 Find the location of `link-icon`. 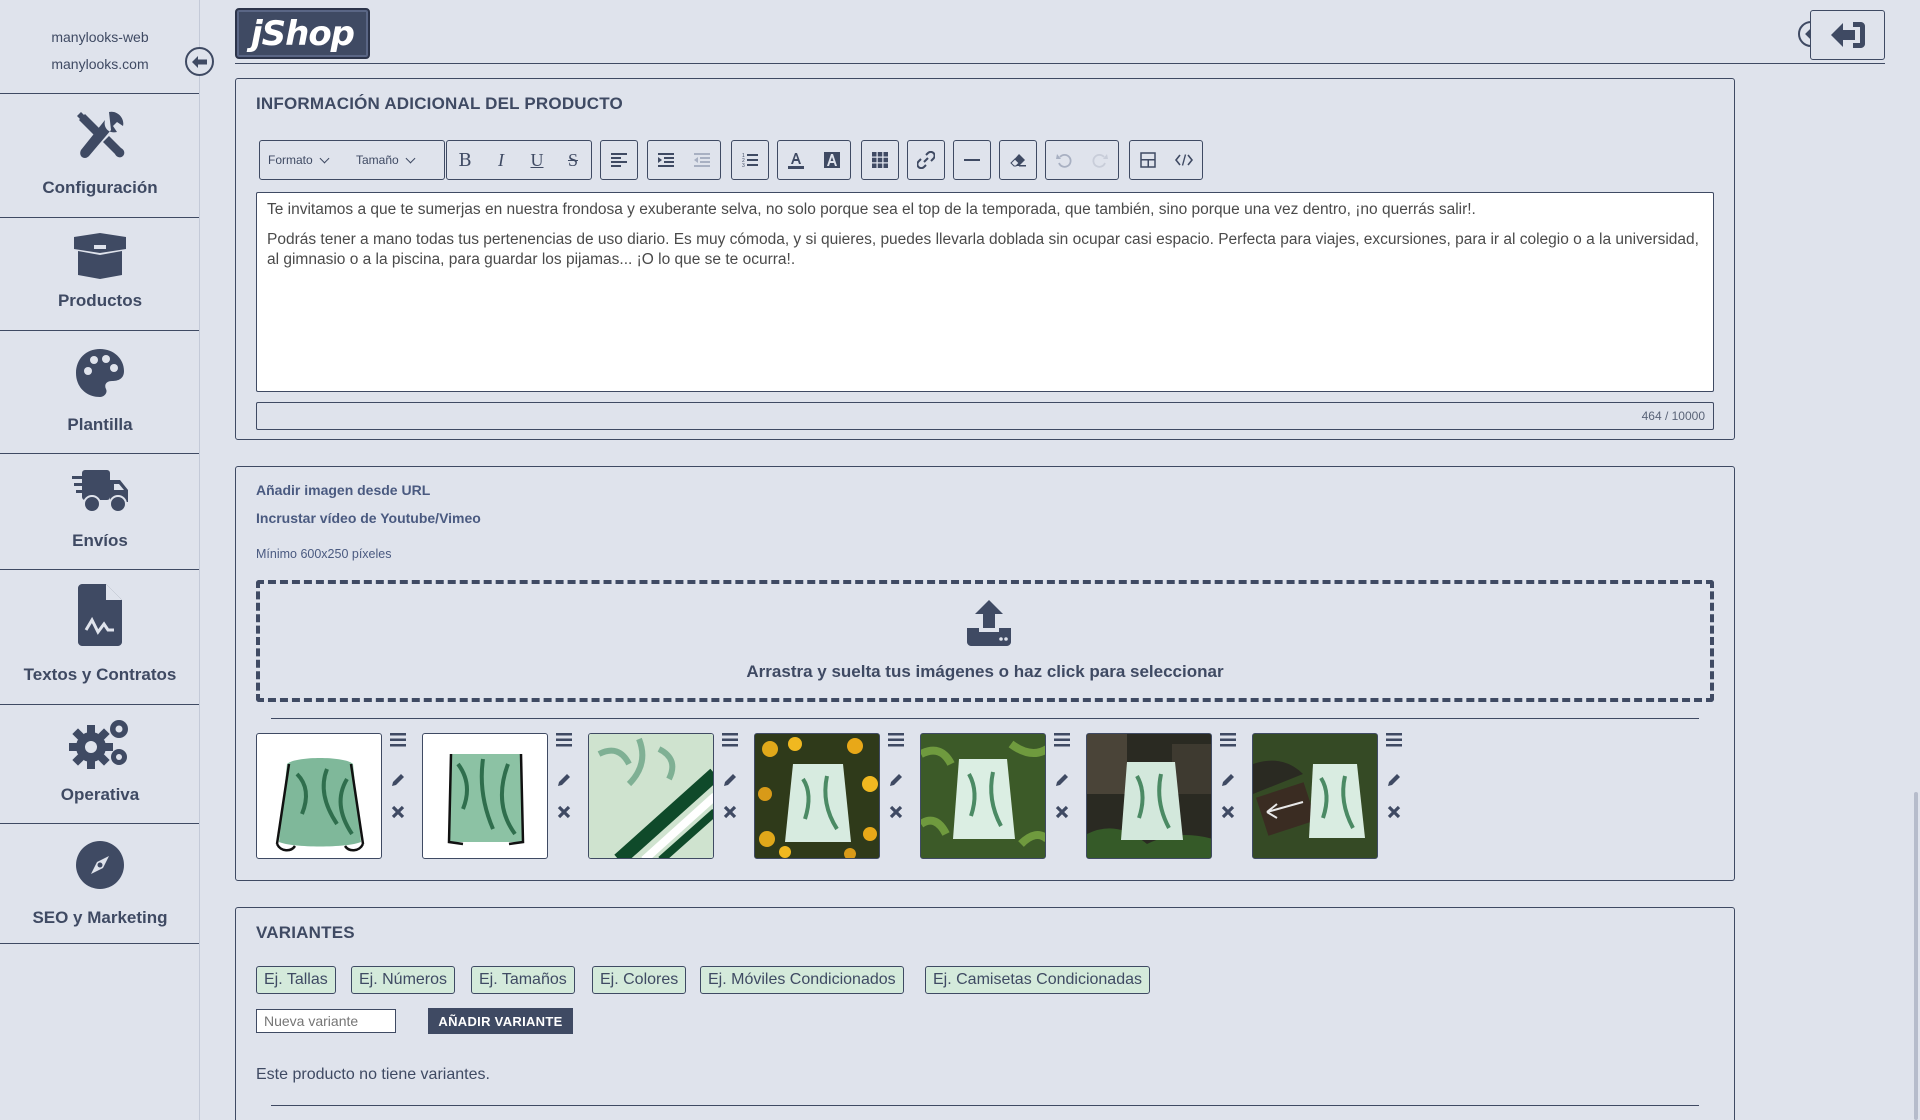

link-icon is located at coordinates (926, 160).